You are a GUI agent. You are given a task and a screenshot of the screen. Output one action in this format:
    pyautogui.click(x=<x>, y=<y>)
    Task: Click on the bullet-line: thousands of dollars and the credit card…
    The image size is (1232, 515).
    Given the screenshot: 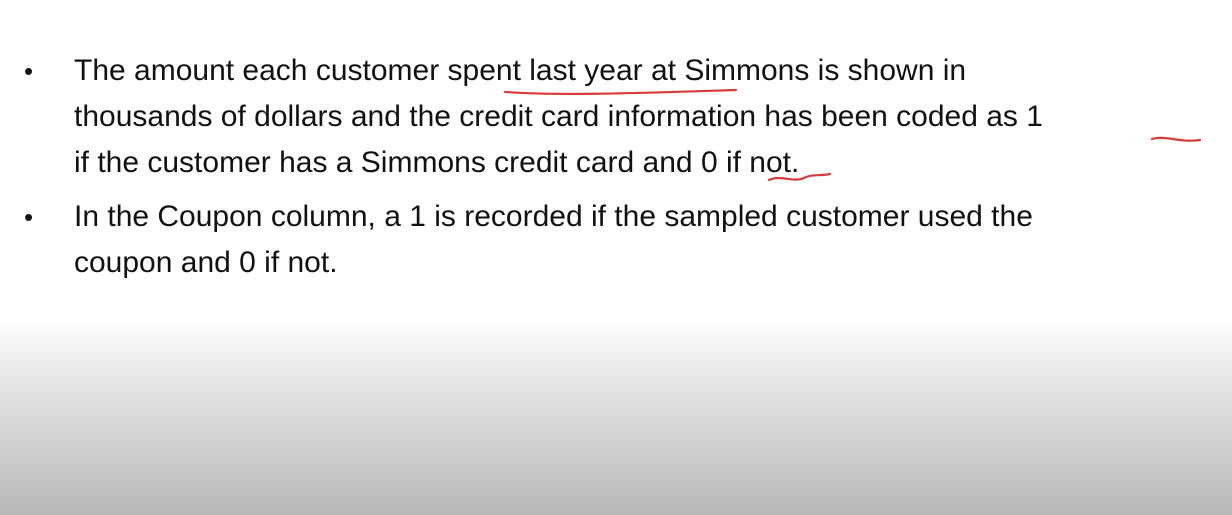 What is the action you would take?
    pyautogui.click(x=558, y=116)
    